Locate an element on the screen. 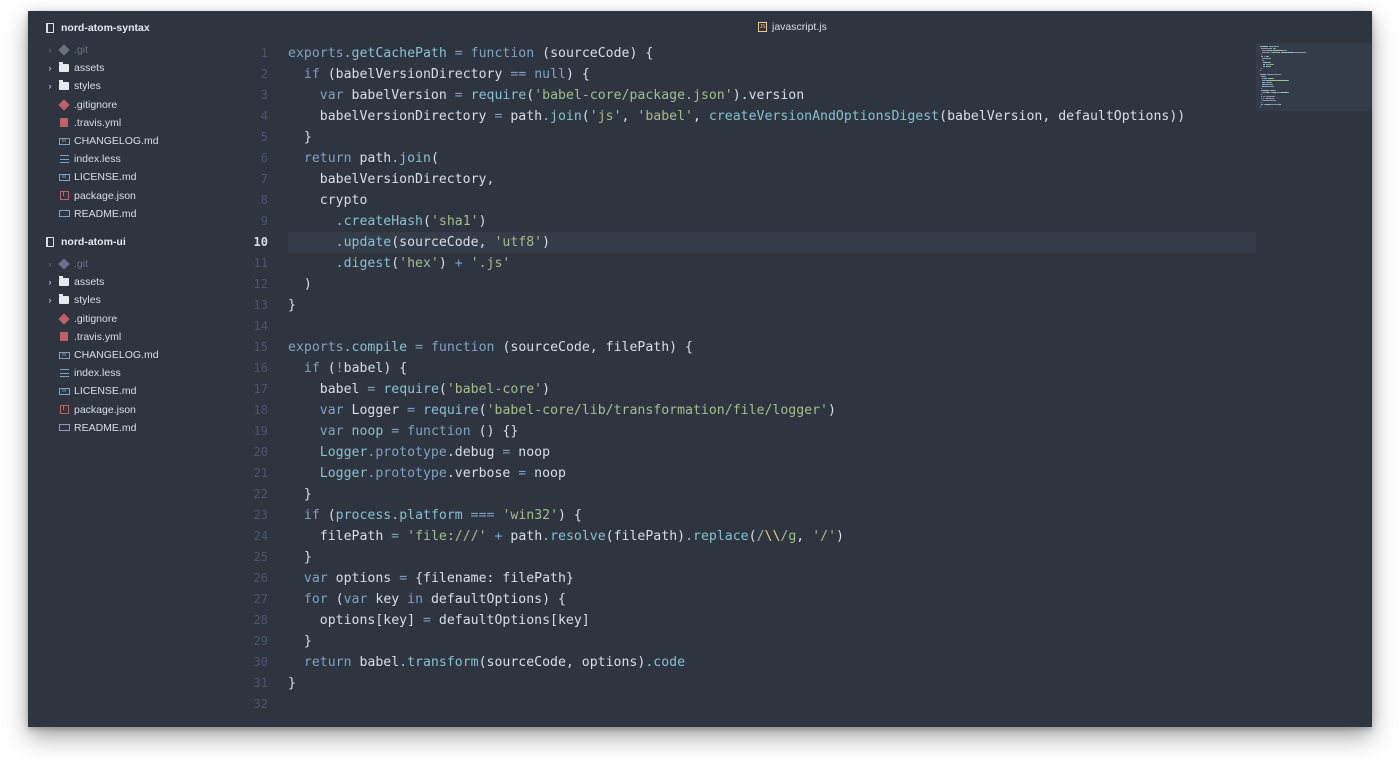  line-number: 30 is located at coordinates (260, 662).